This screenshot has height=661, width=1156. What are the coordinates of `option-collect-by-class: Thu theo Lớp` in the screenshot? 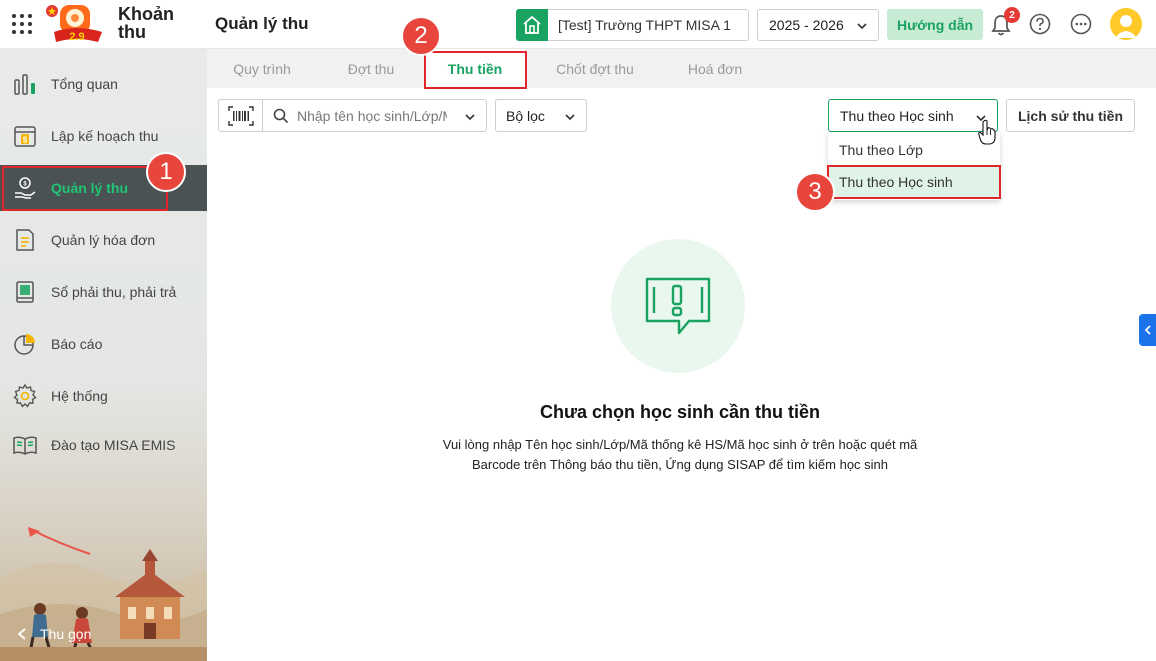 It's located at (914, 150).